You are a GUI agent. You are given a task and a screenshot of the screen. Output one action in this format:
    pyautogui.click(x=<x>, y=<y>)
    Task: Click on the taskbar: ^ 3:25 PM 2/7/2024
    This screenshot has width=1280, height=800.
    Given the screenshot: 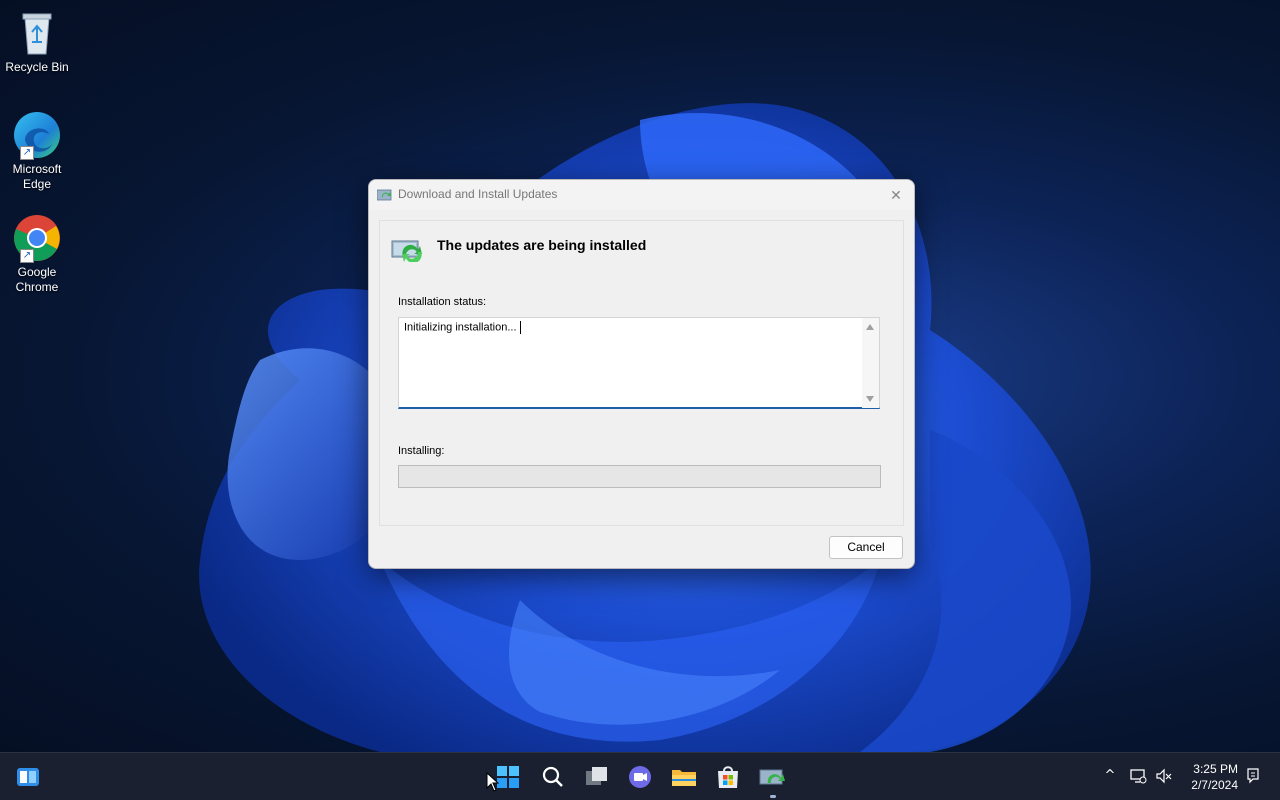 What is the action you would take?
    pyautogui.click(x=640, y=776)
    